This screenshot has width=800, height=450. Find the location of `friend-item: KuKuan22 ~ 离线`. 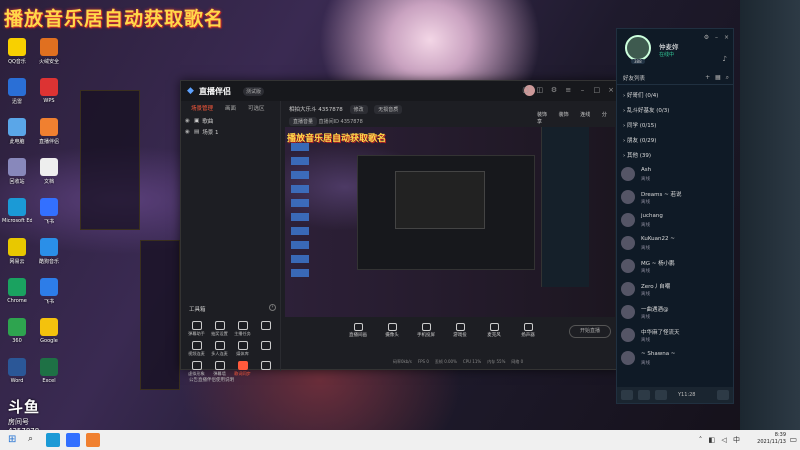

friend-item: KuKuan22 ~ 离线 is located at coordinates (675, 244).